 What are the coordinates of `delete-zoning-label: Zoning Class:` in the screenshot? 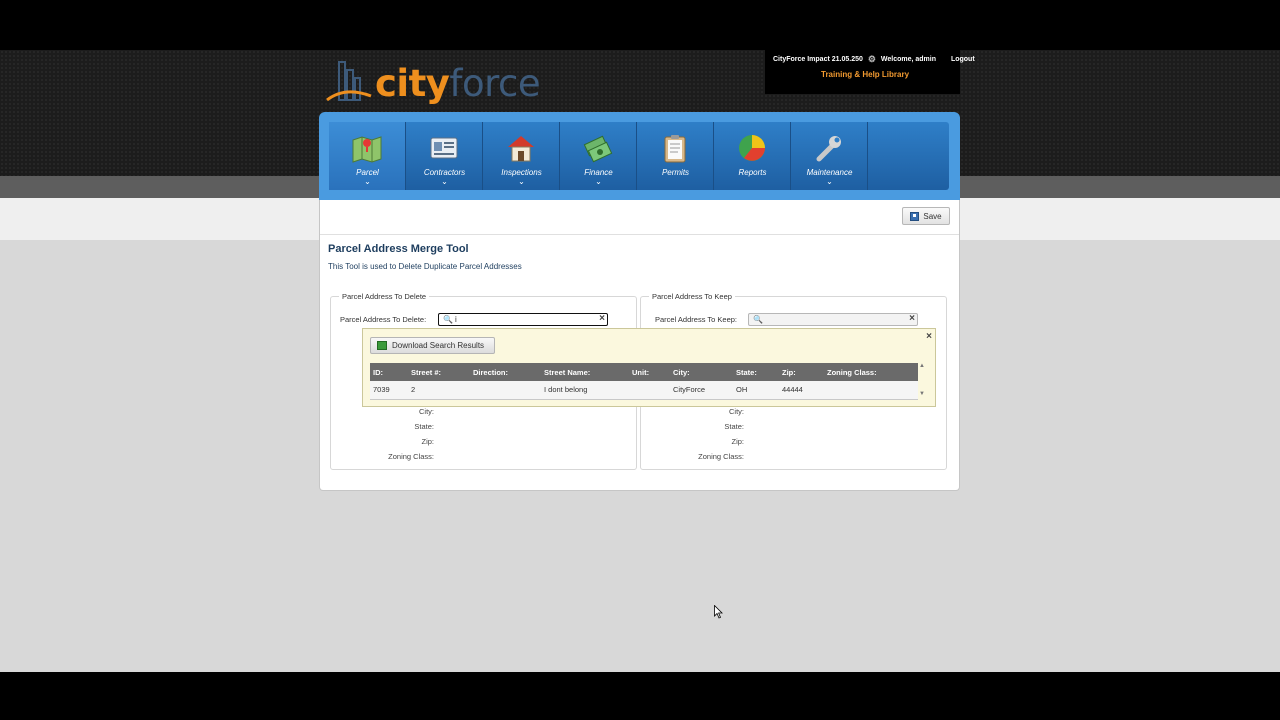 It's located at (411, 456).